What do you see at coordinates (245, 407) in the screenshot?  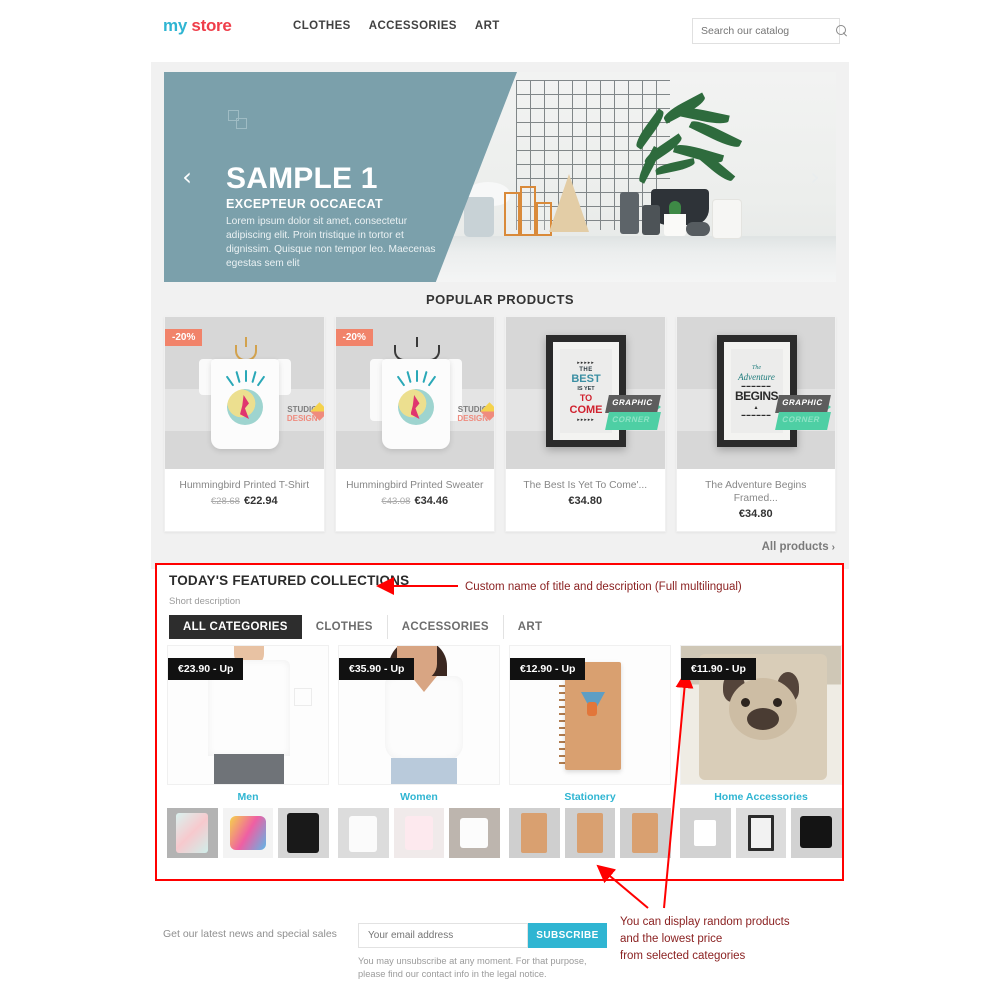 I see `hummingbird-logo` at bounding box center [245, 407].